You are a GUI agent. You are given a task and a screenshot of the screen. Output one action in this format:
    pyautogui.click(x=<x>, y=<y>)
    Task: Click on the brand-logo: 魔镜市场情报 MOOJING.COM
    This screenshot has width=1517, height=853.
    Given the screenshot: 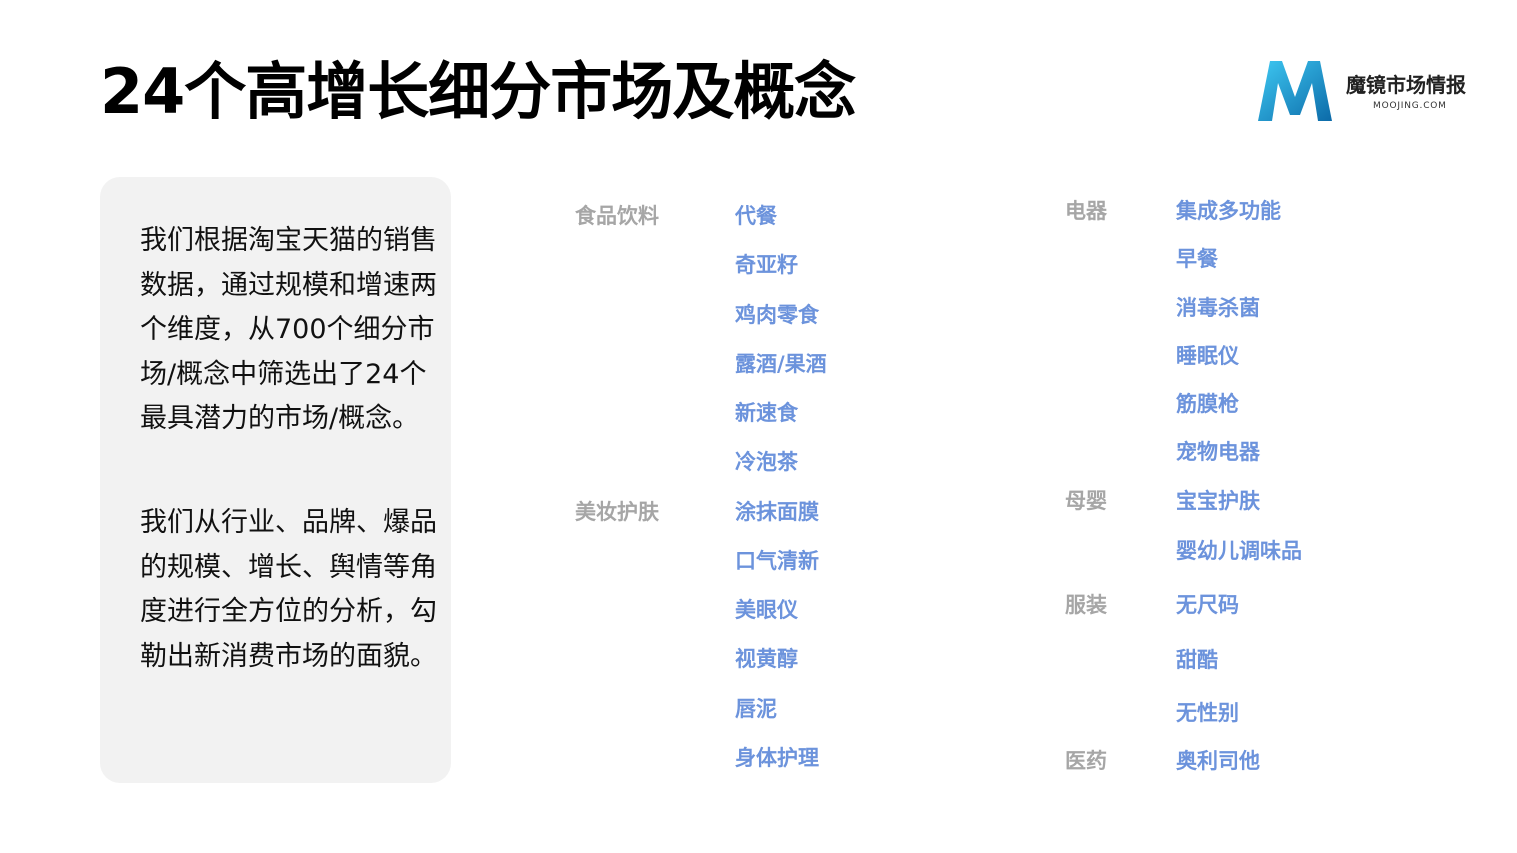 What is the action you would take?
    pyautogui.click(x=1369, y=92)
    